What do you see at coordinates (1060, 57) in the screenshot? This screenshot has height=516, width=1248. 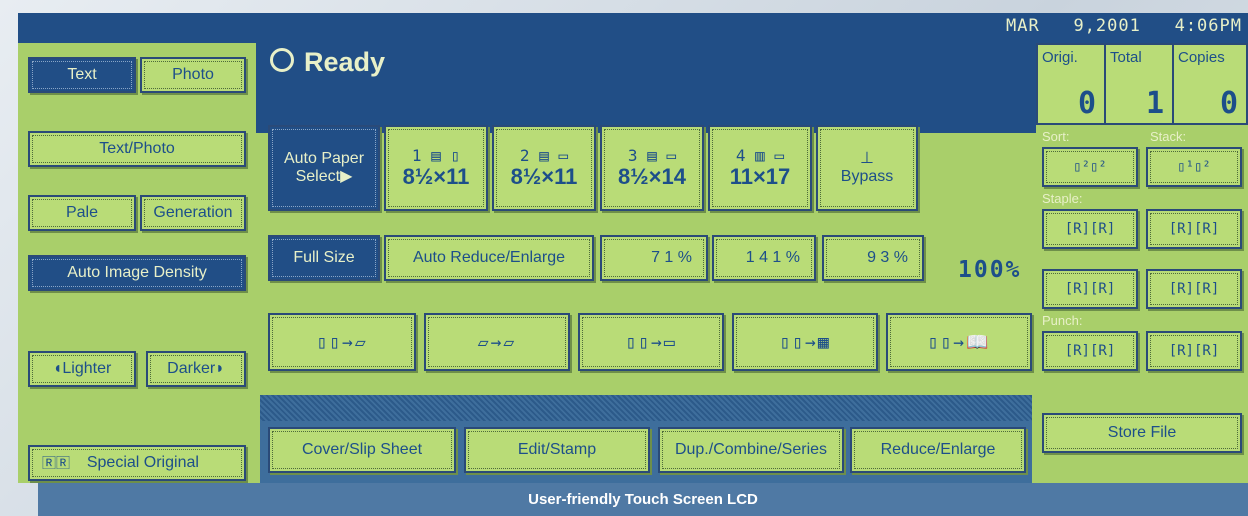 I see `originals-label: Origi.` at bounding box center [1060, 57].